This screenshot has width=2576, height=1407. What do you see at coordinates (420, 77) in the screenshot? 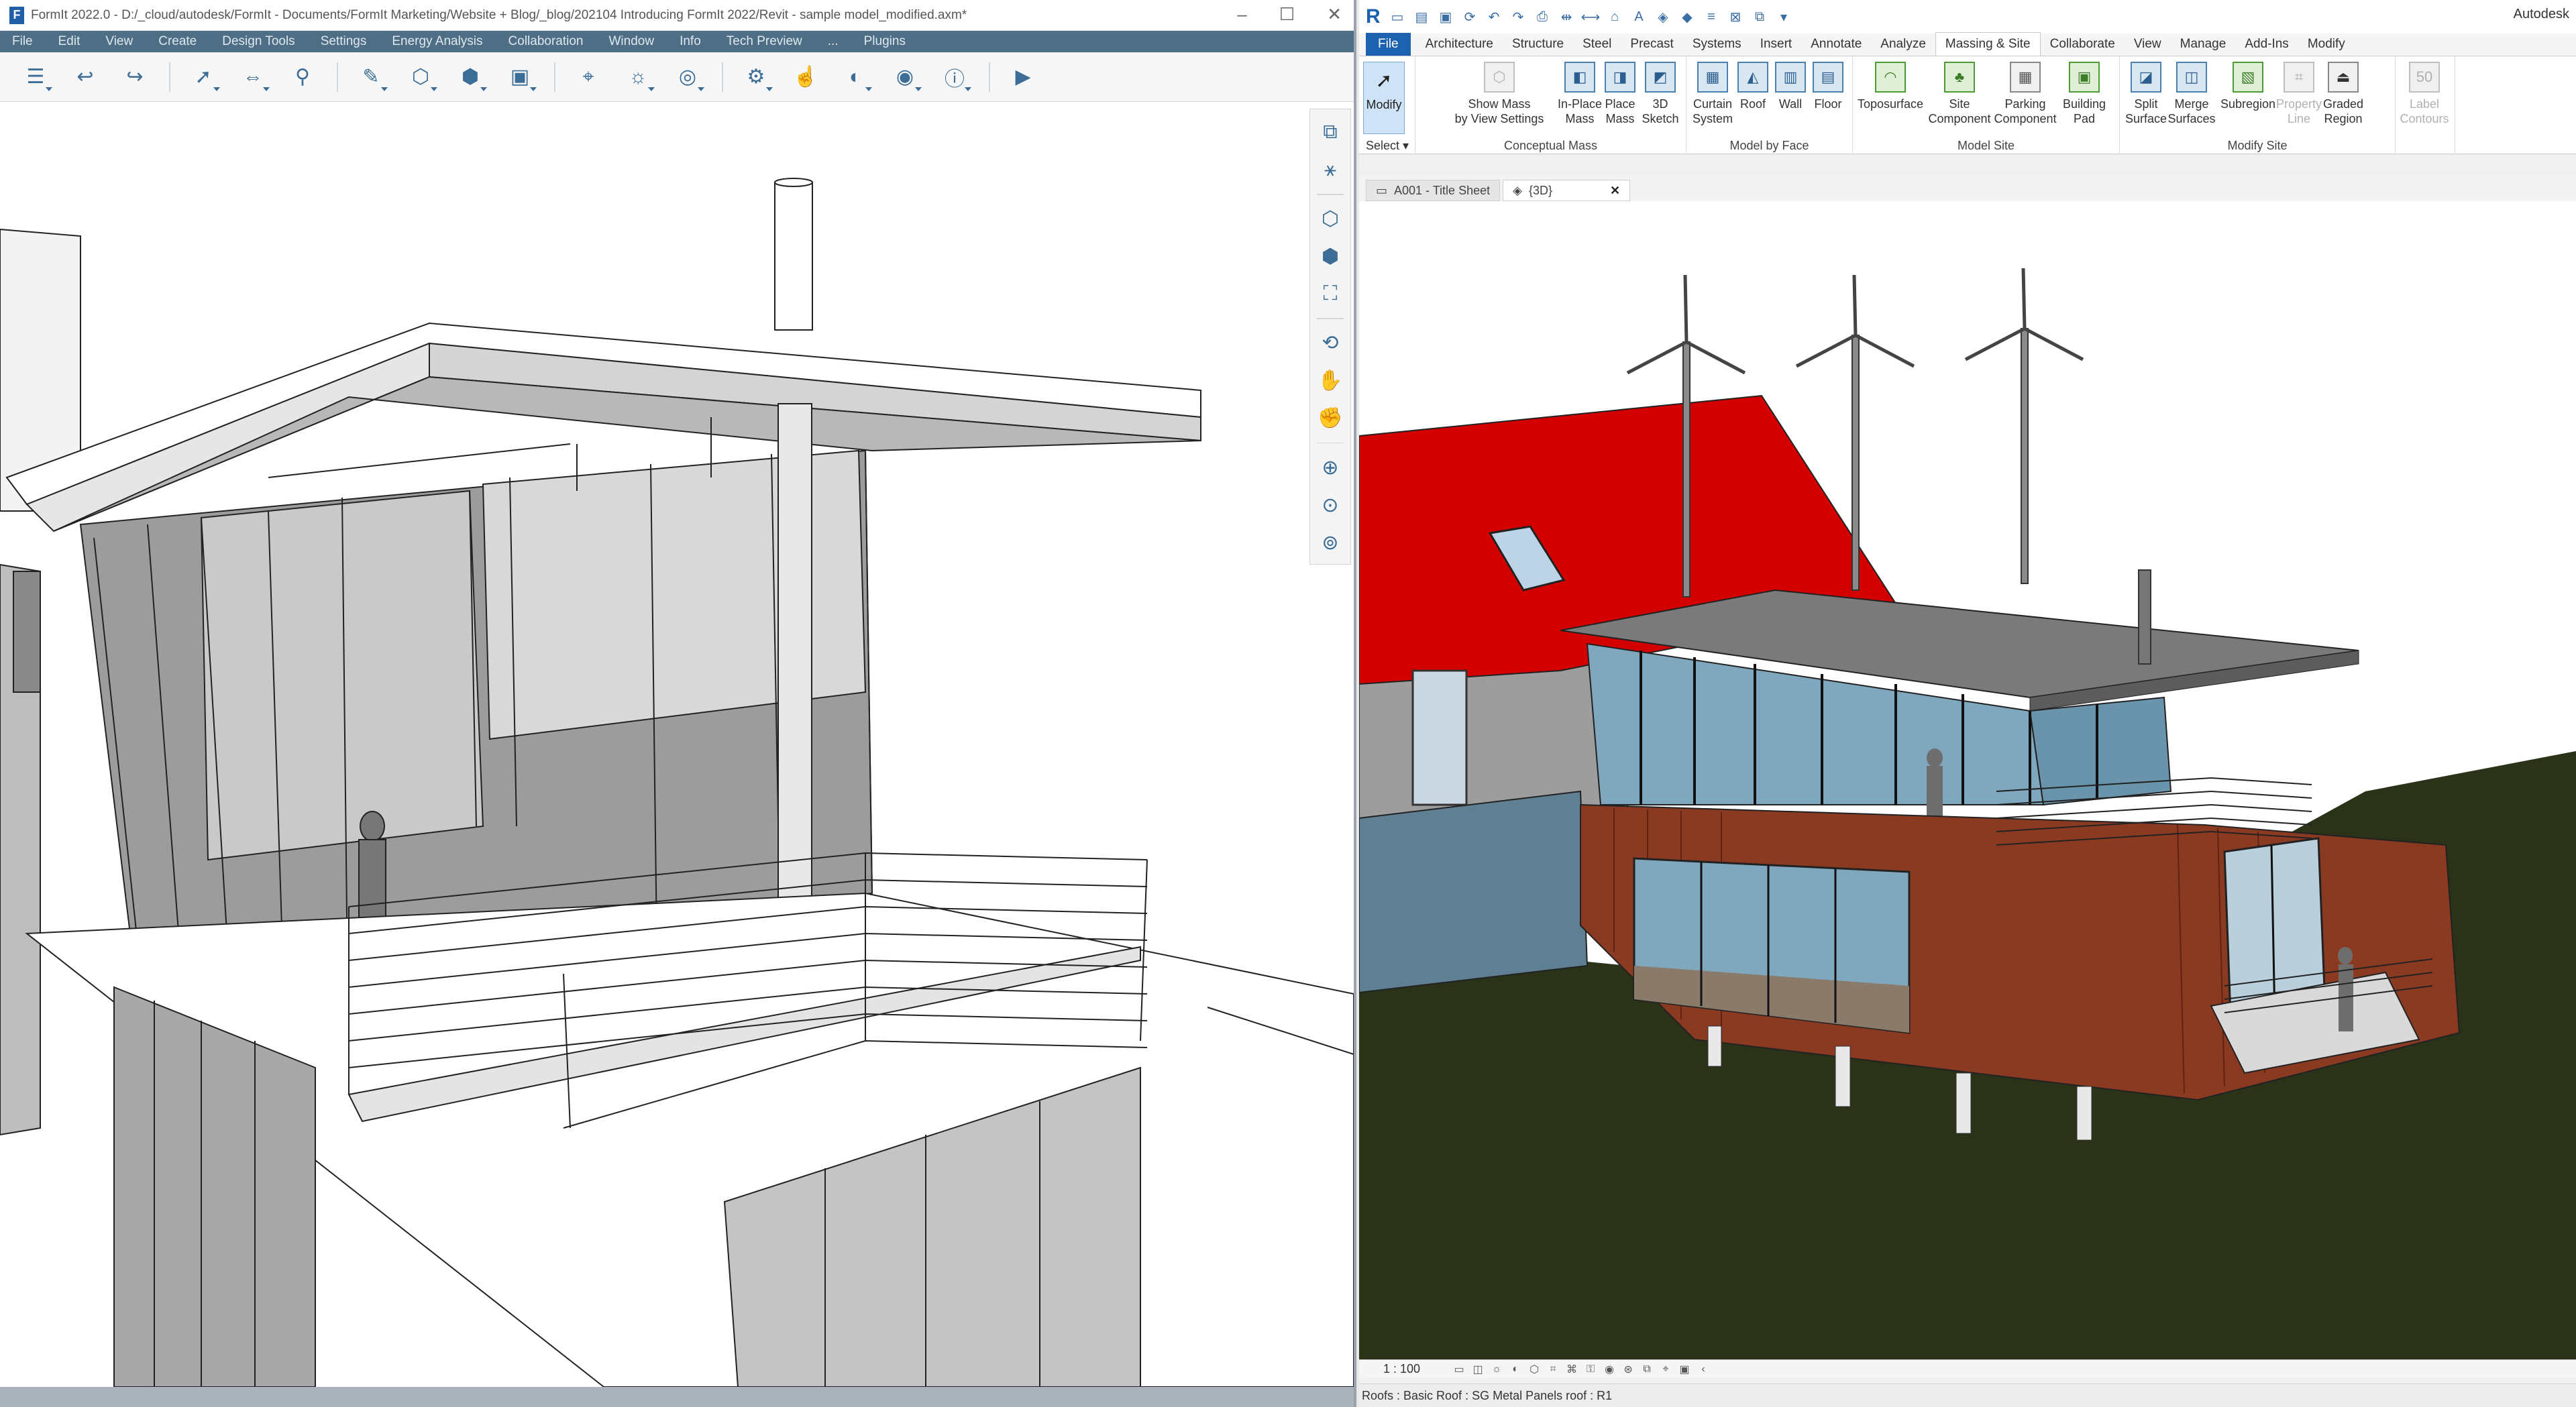
I see `cube-icon: ⬡` at bounding box center [420, 77].